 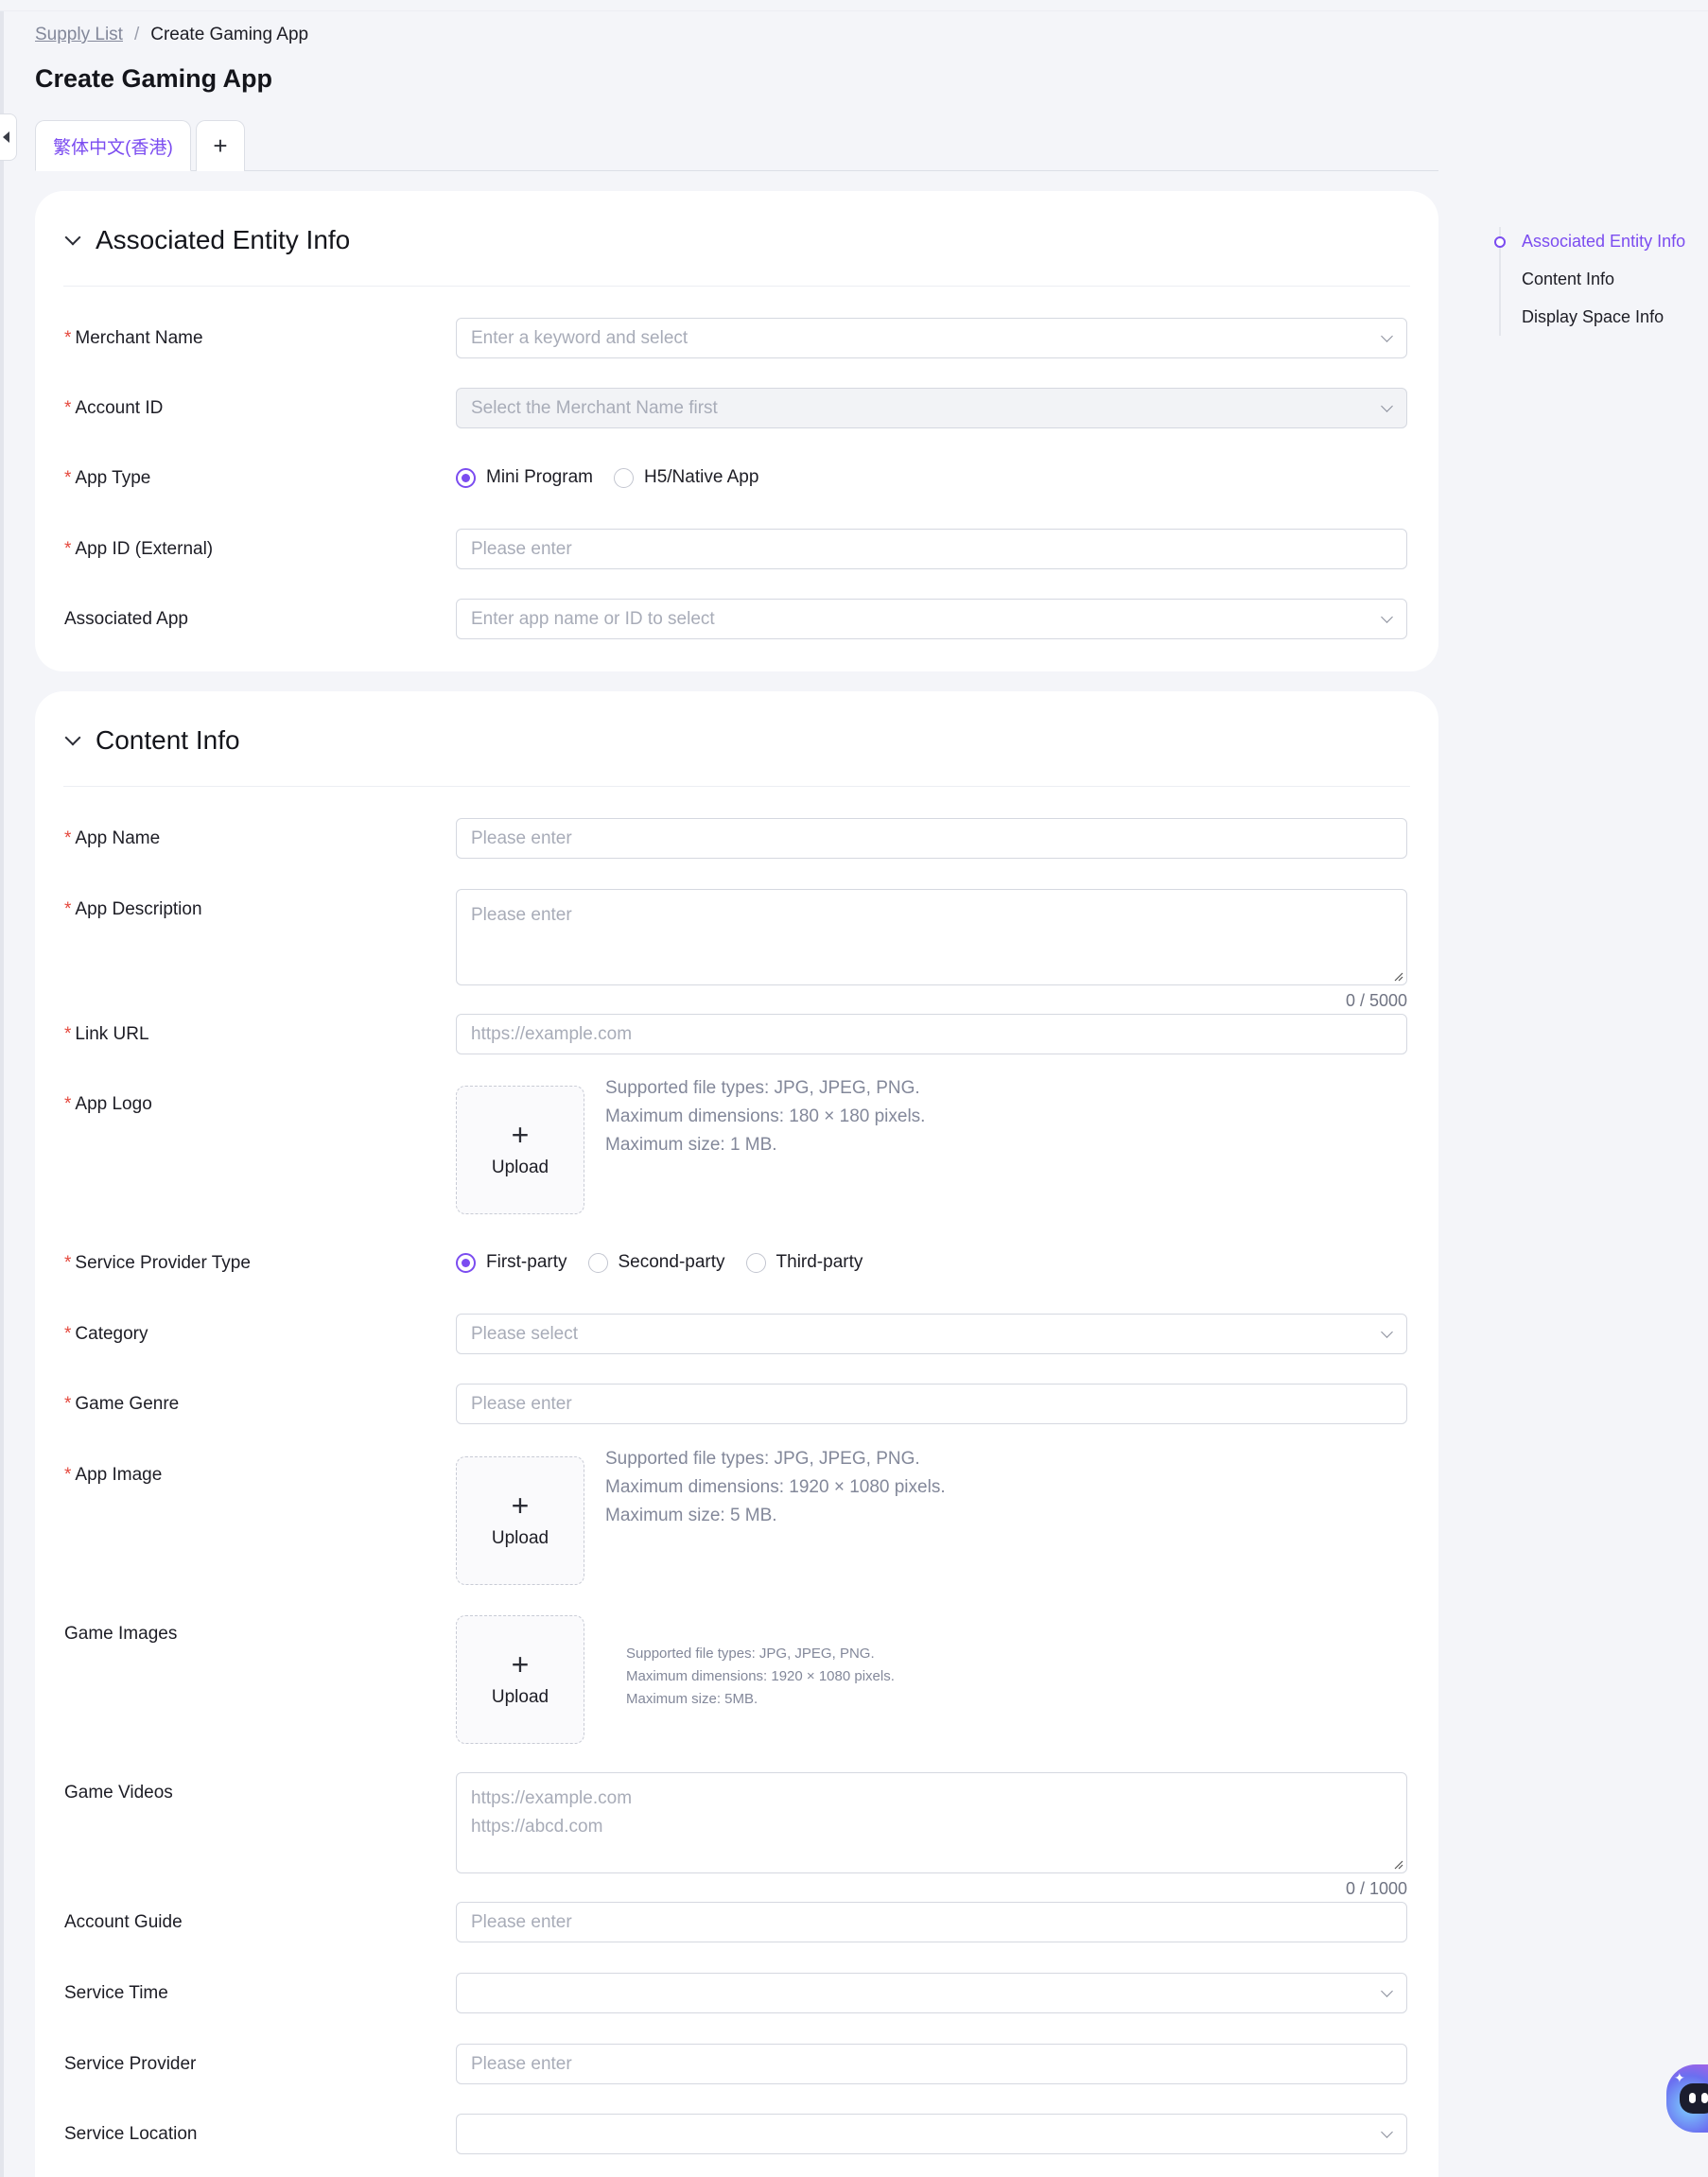 What do you see at coordinates (2, 1094) in the screenshot?
I see `sidebar-edge` at bounding box center [2, 1094].